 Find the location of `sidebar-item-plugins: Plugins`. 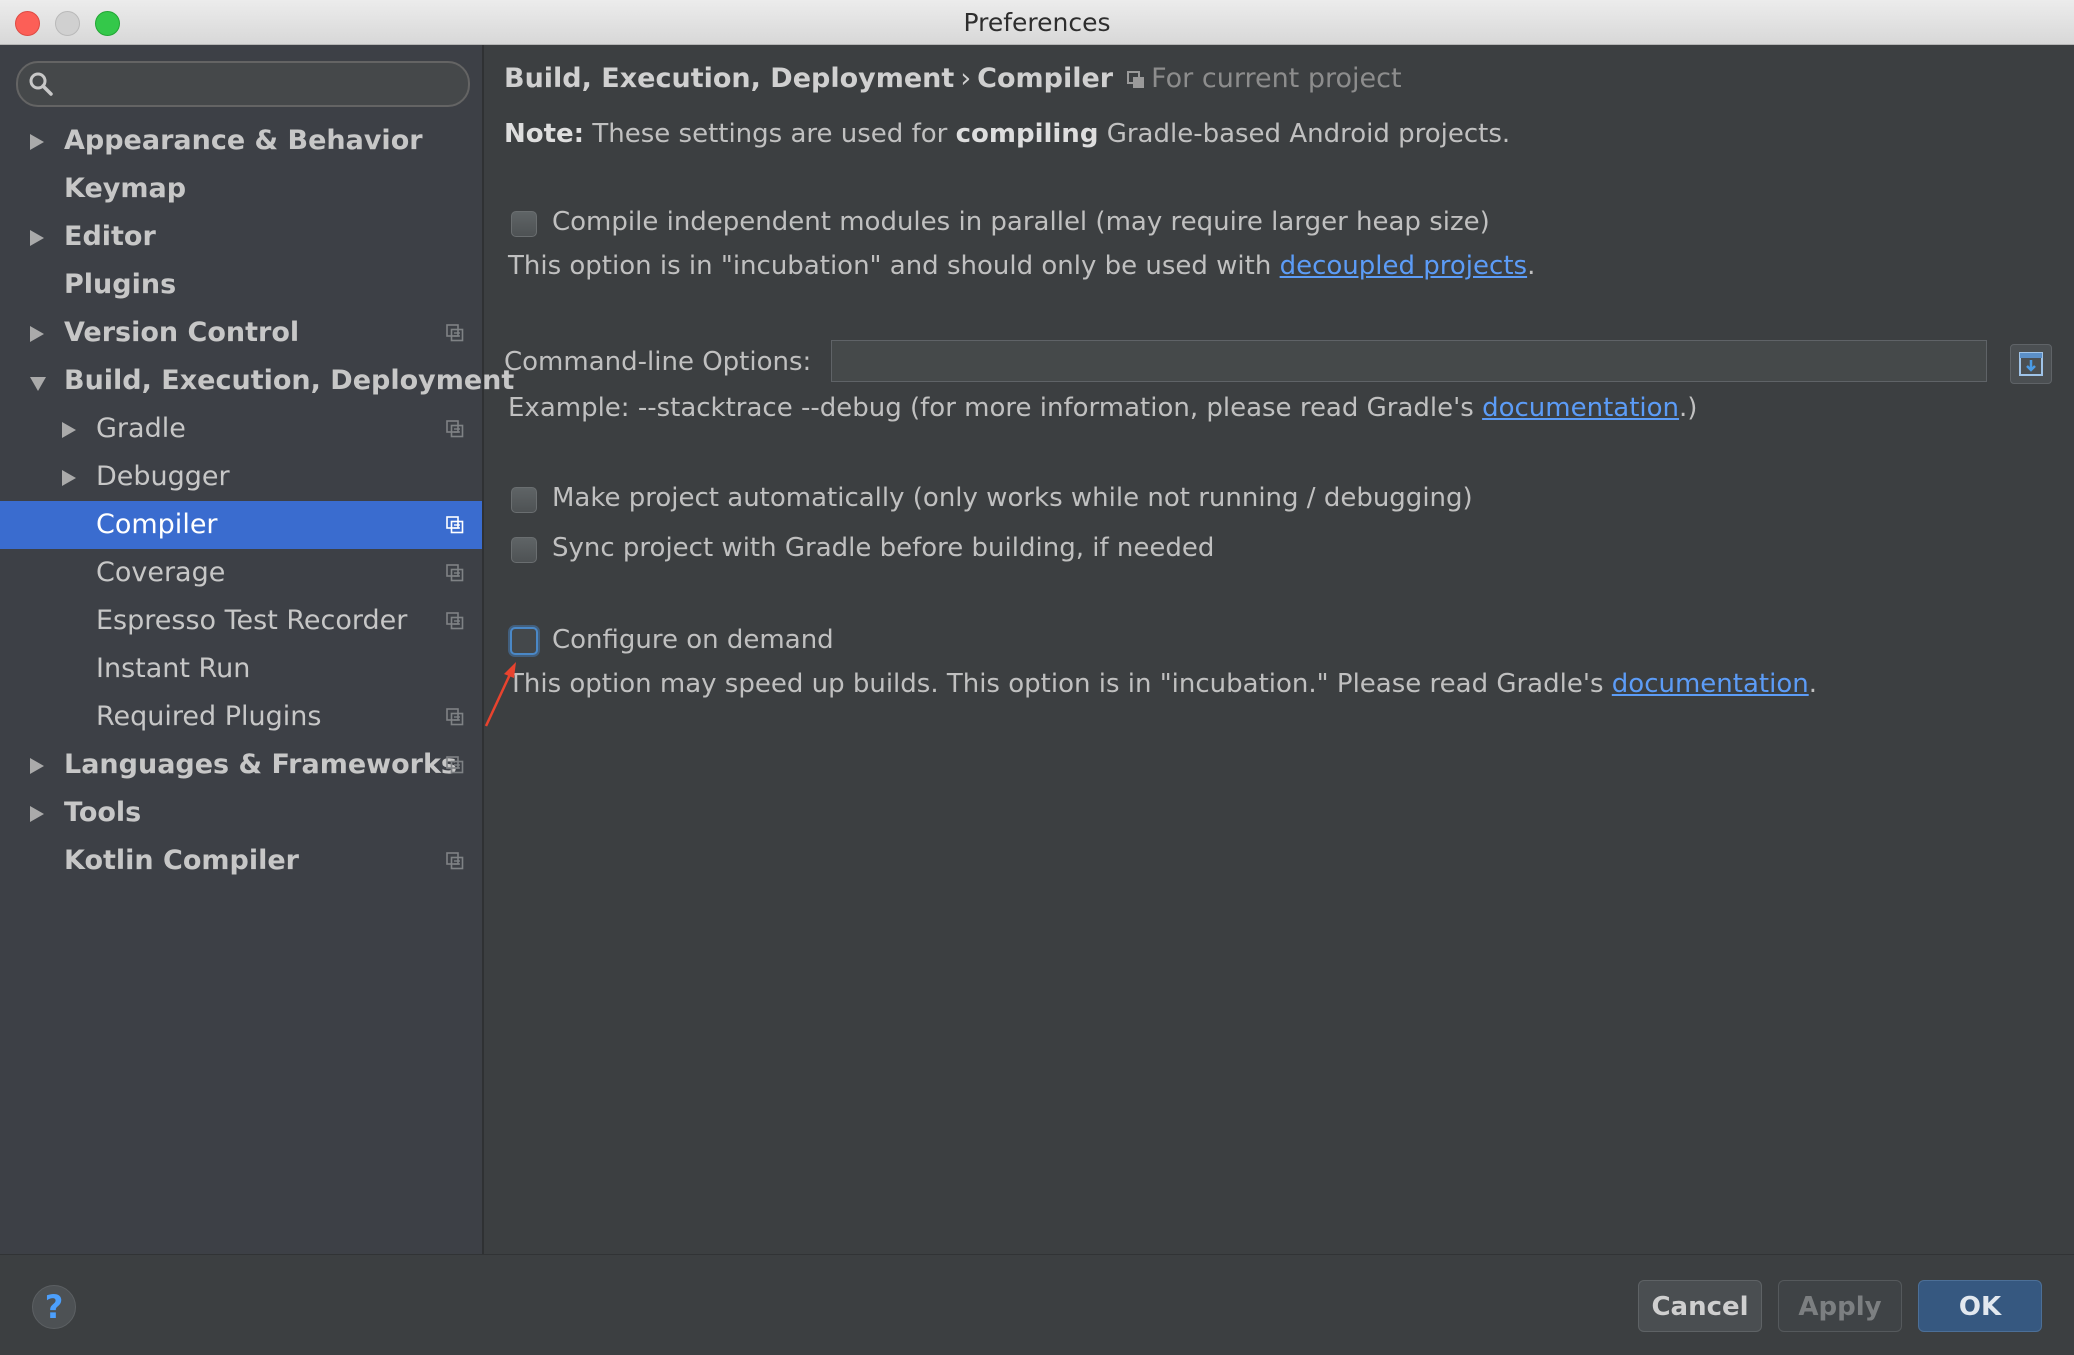

sidebar-item-plugins: Plugins is located at coordinates (241, 285).